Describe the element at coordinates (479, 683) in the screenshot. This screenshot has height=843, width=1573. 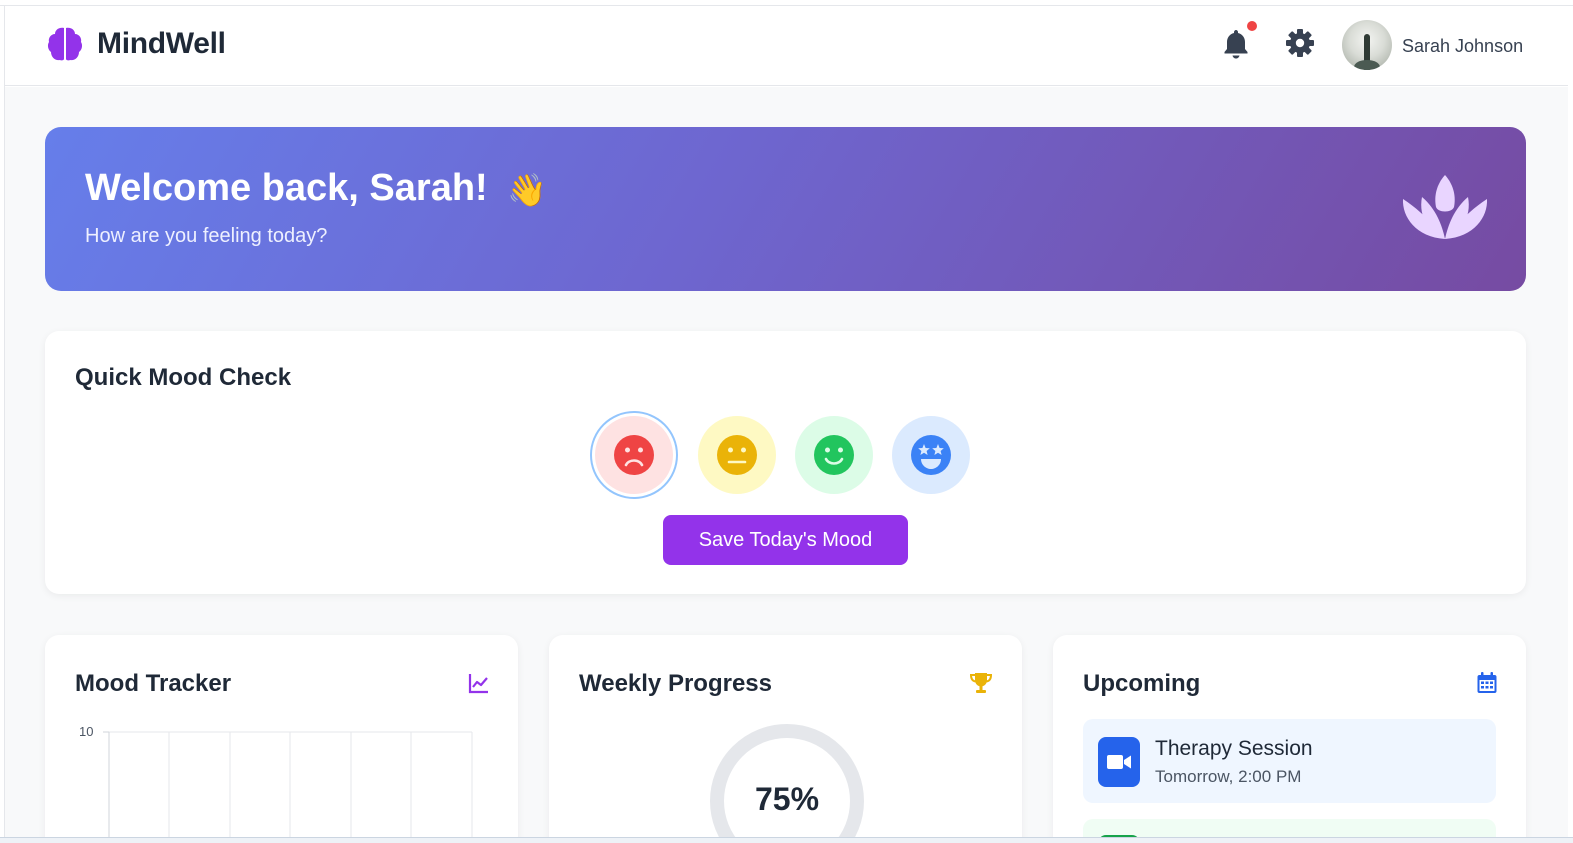
I see `line-chart-icon` at that location.